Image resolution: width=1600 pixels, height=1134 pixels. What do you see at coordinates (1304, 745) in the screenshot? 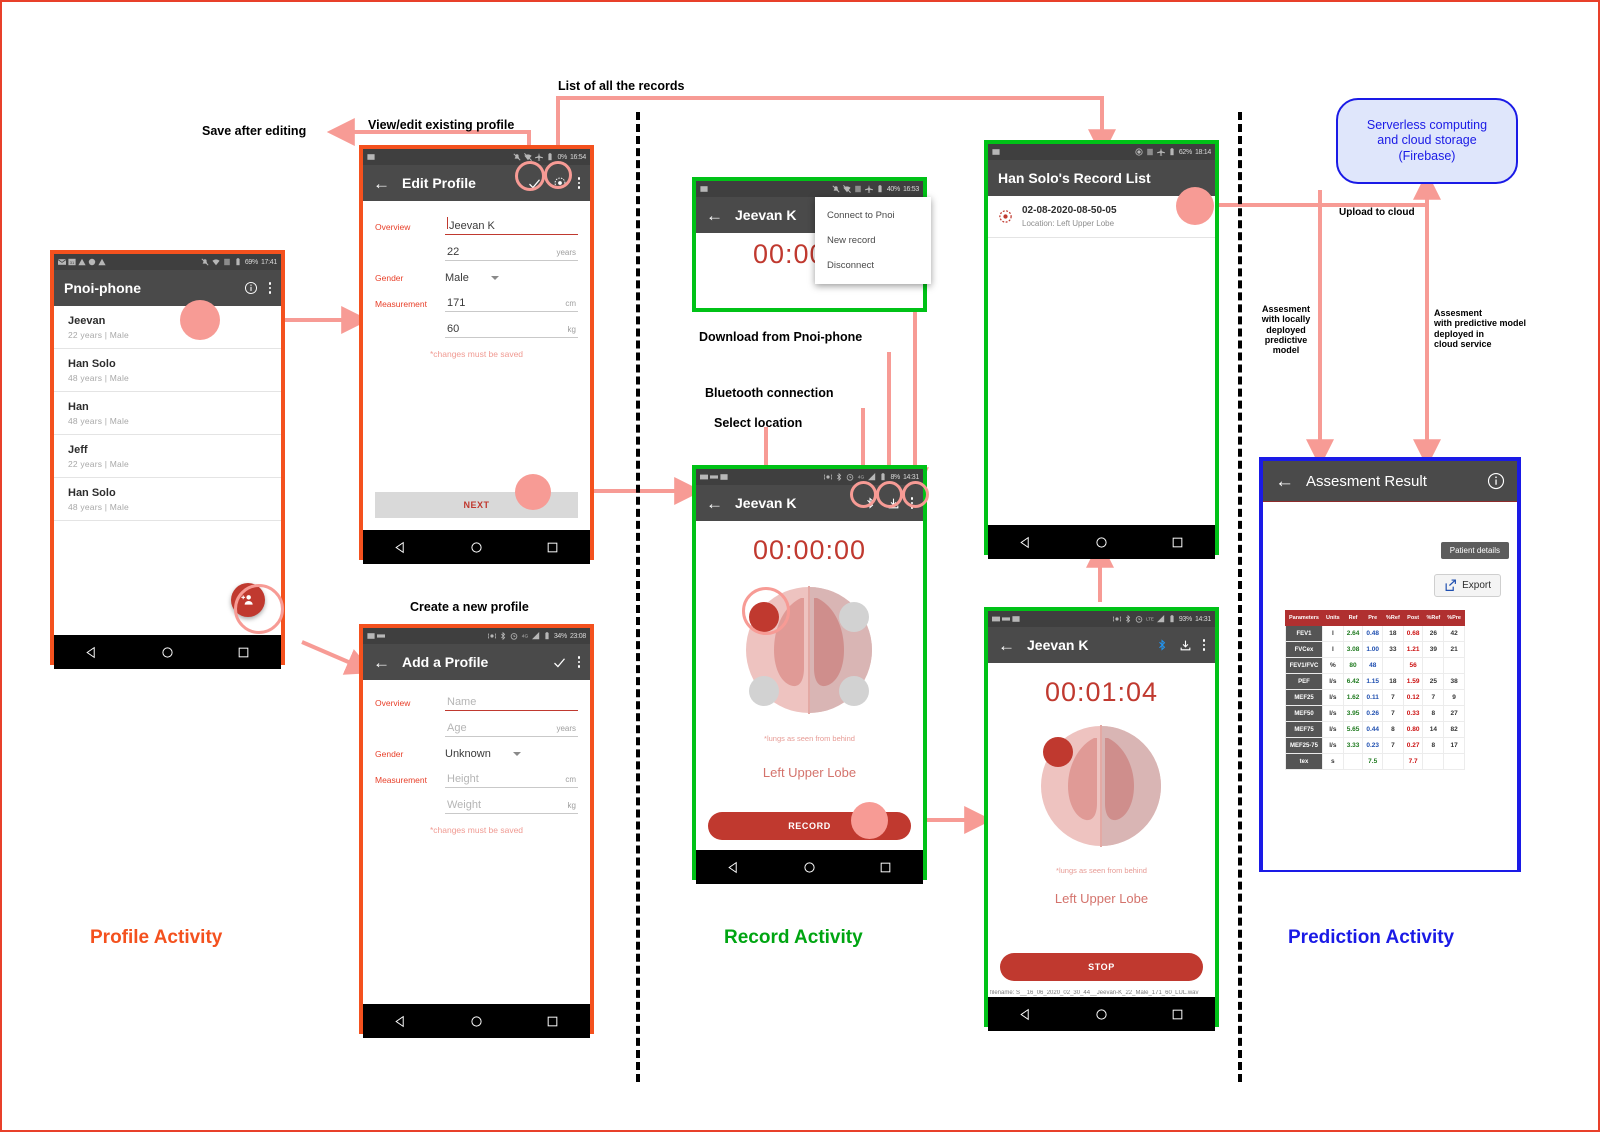
I see `cell-param: MEF25-75` at bounding box center [1304, 745].